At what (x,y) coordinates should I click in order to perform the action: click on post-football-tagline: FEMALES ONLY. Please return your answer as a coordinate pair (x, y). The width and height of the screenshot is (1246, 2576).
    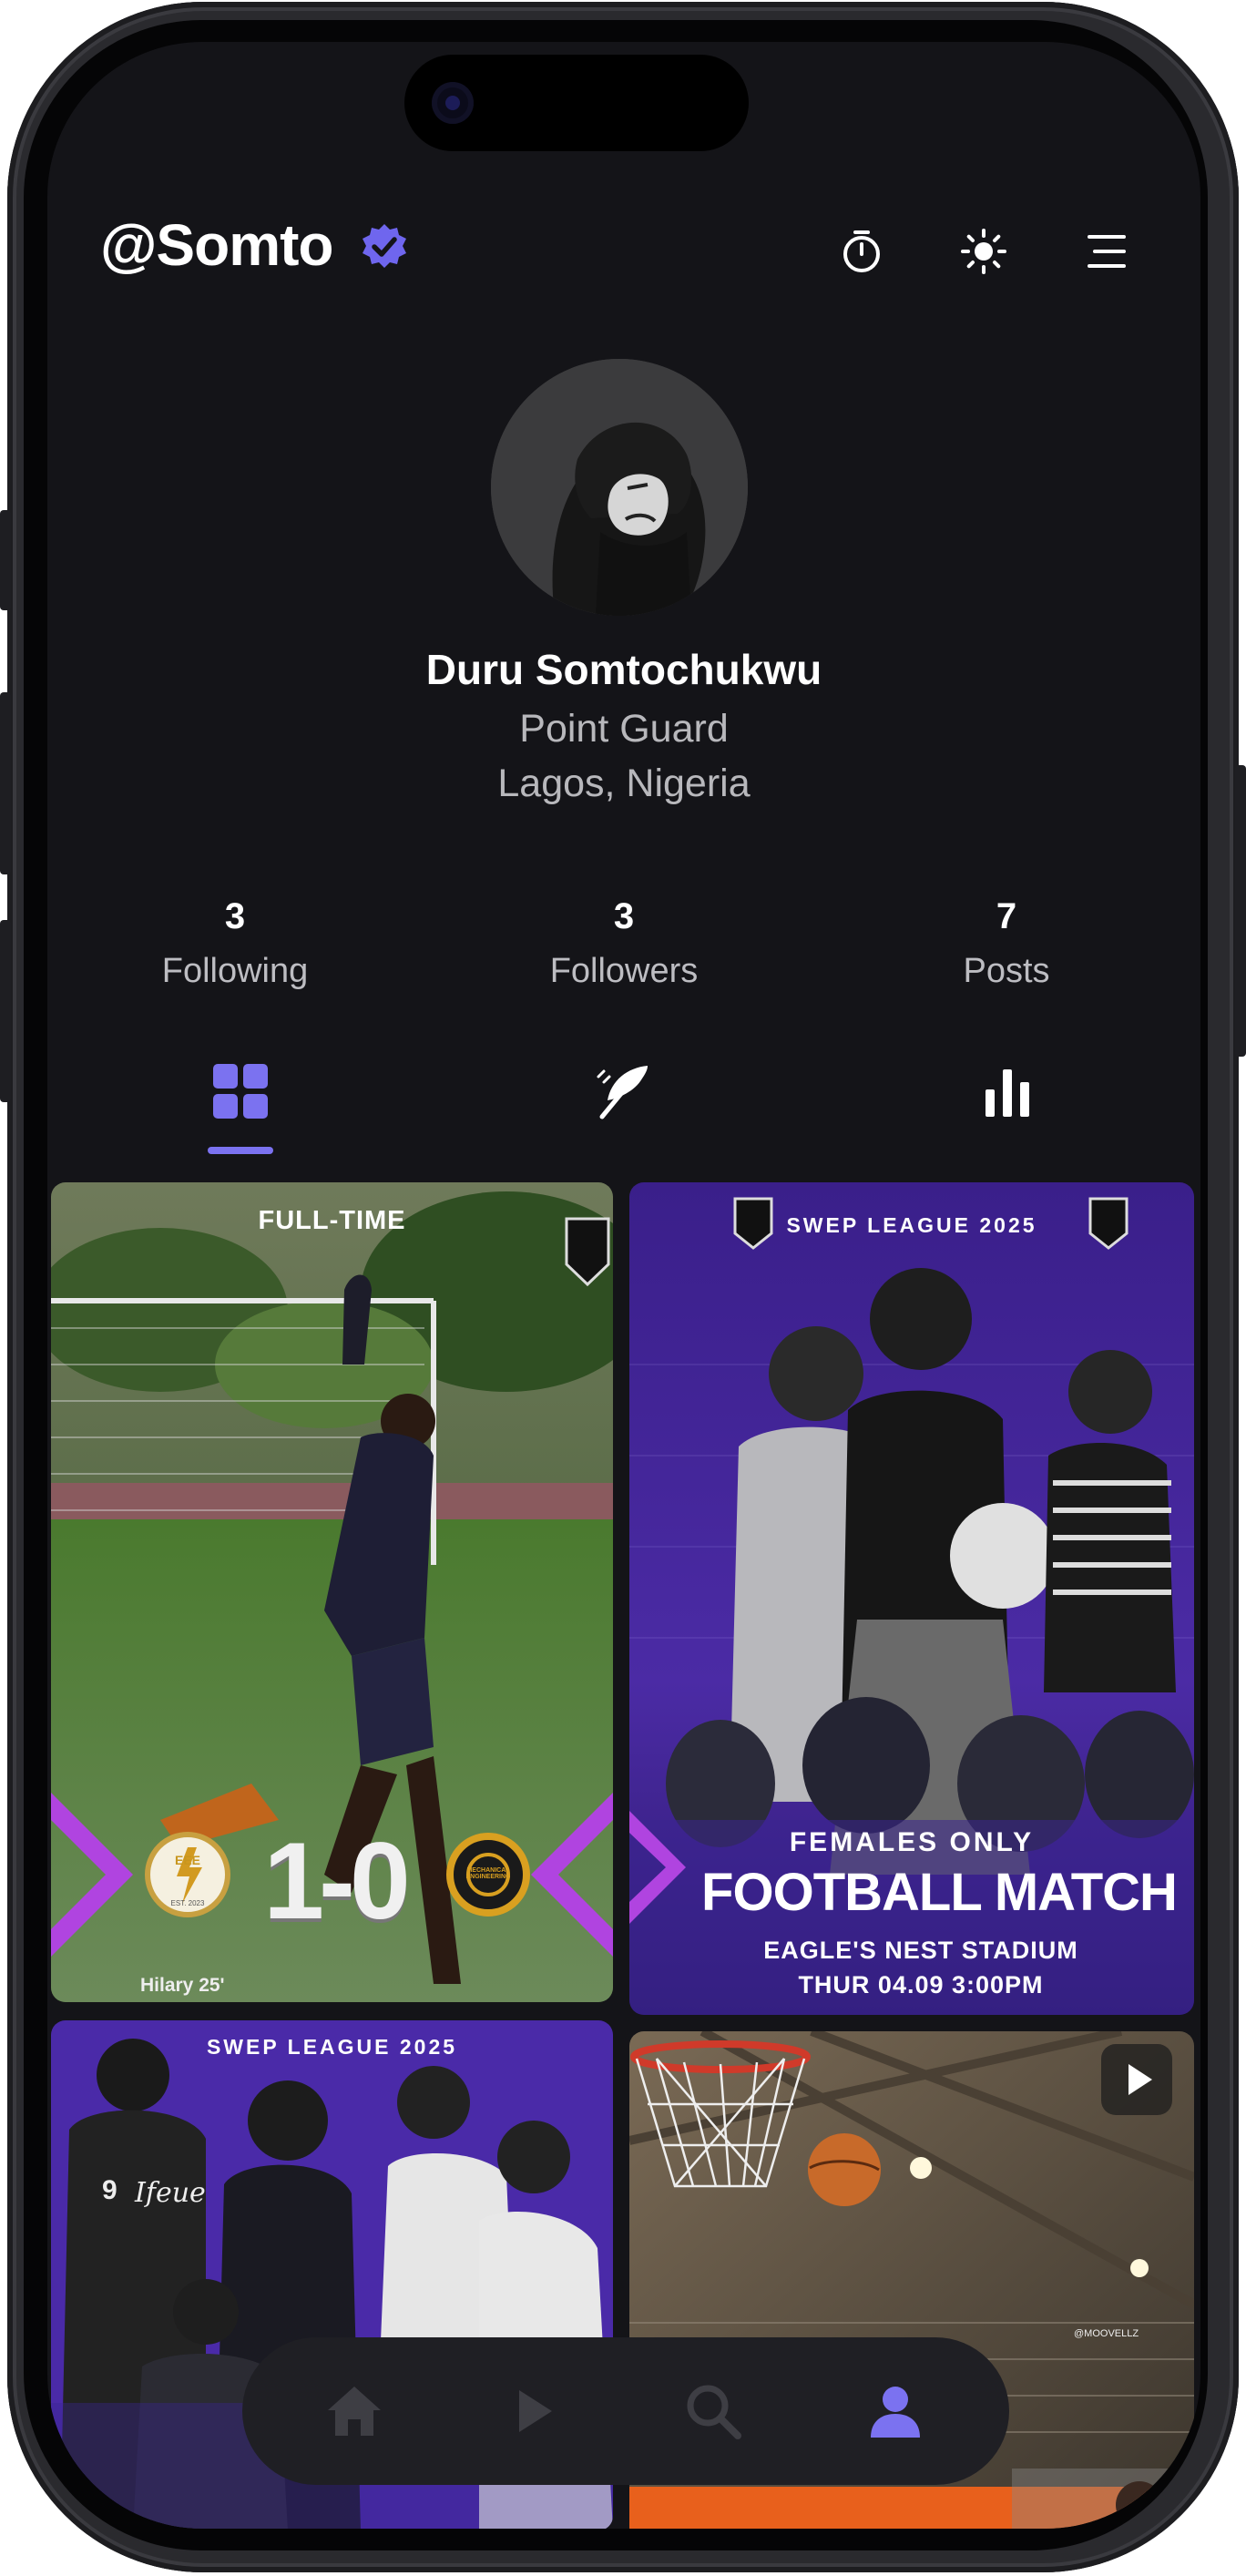
    Looking at the image, I should click on (912, 1842).